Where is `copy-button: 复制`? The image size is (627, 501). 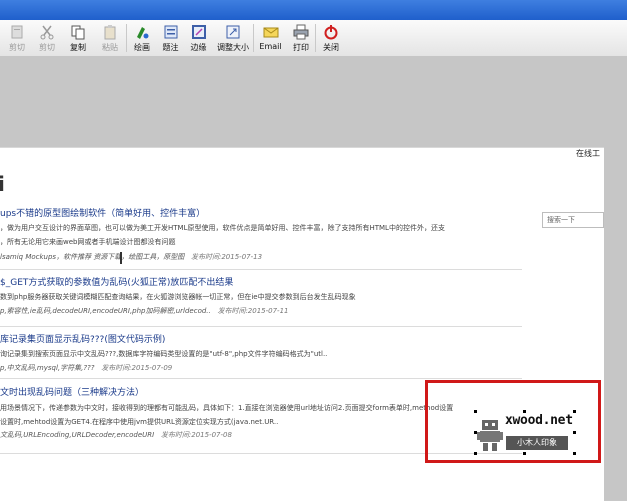 copy-button: 复制 is located at coordinates (78, 37).